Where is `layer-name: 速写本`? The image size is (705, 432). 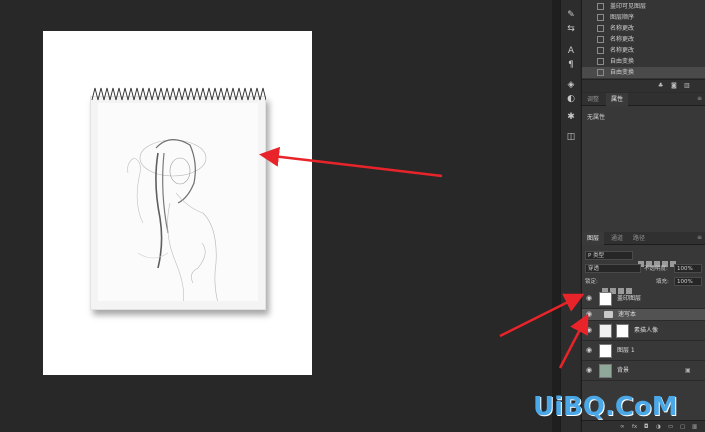 layer-name: 速写本 is located at coordinates (627, 314).